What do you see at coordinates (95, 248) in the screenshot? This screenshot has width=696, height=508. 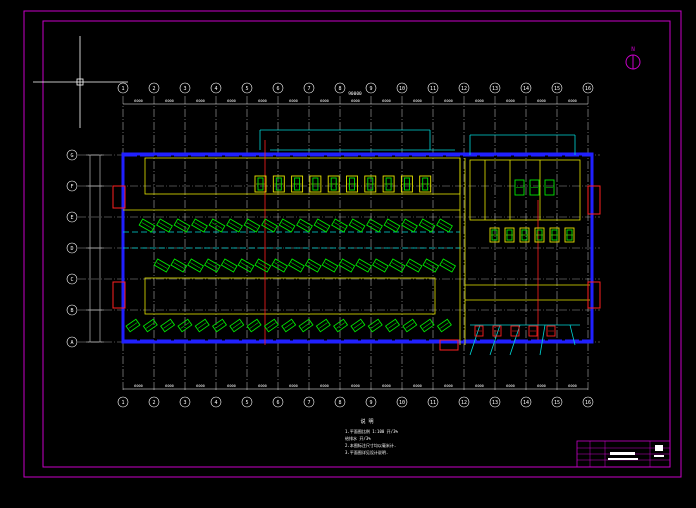 I see `left-dimension-chain` at bounding box center [95, 248].